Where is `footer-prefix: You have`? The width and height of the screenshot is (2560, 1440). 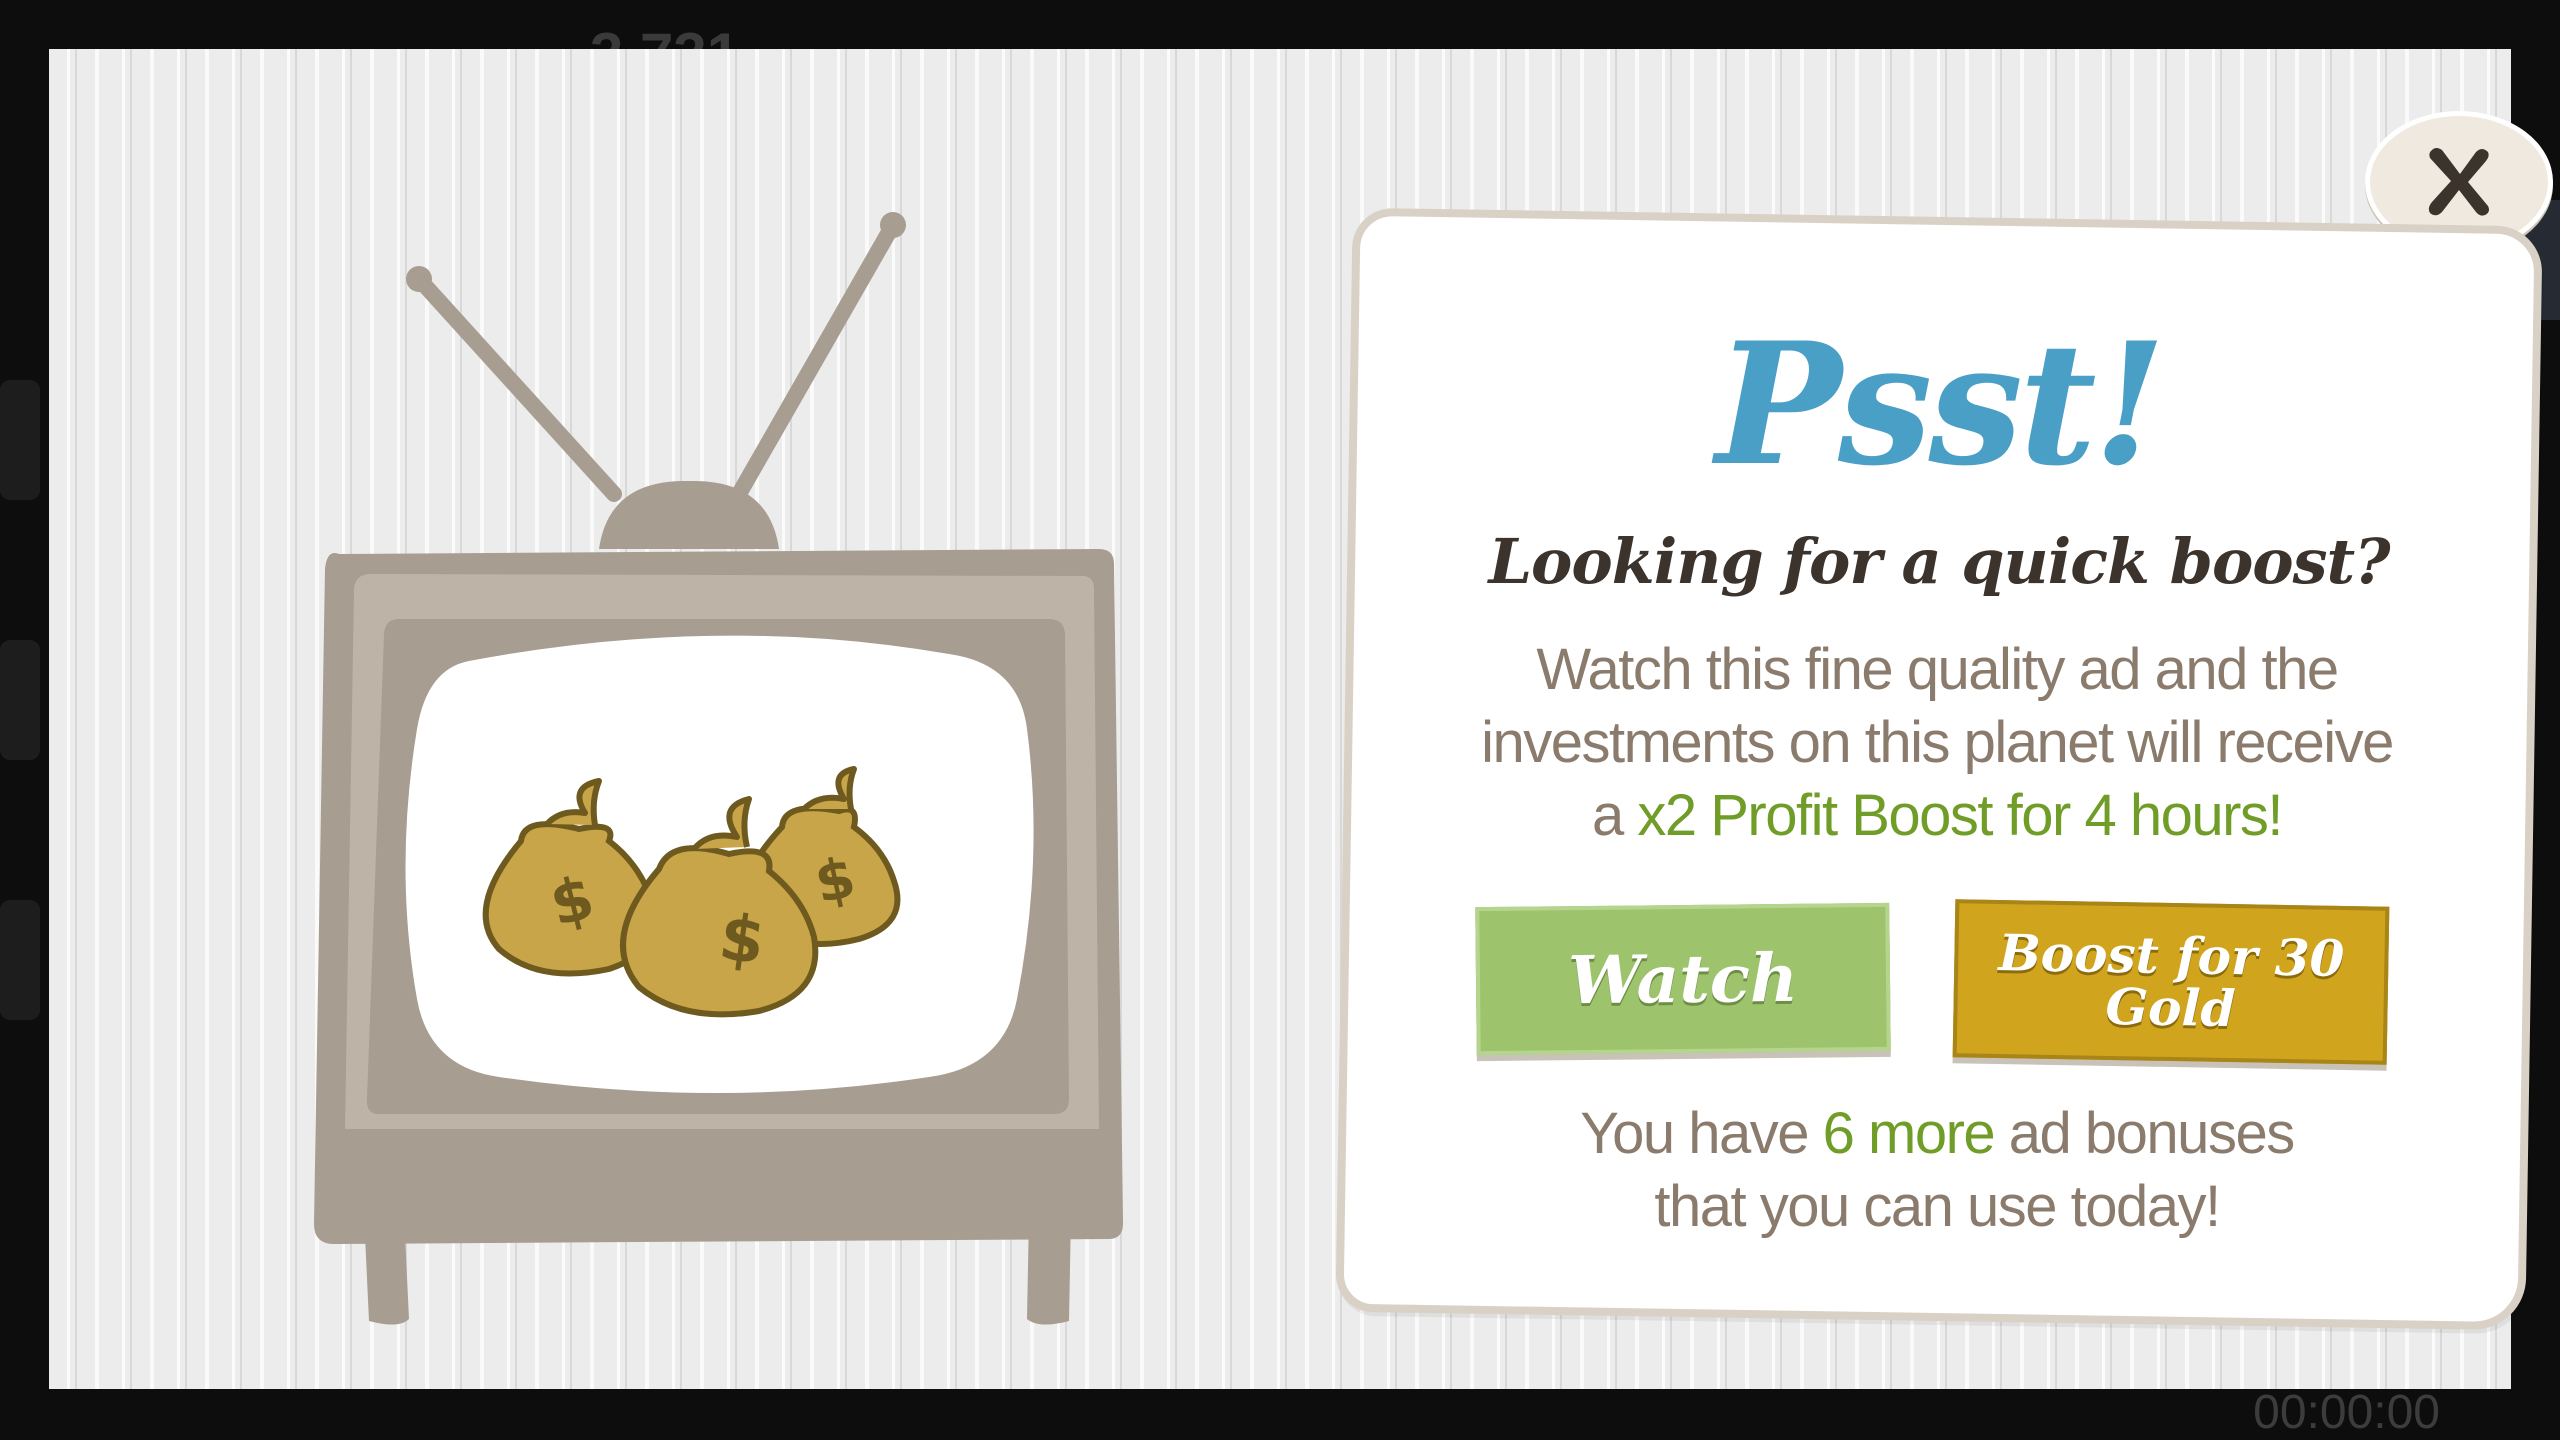 footer-prefix: You have is located at coordinates (1701, 1133).